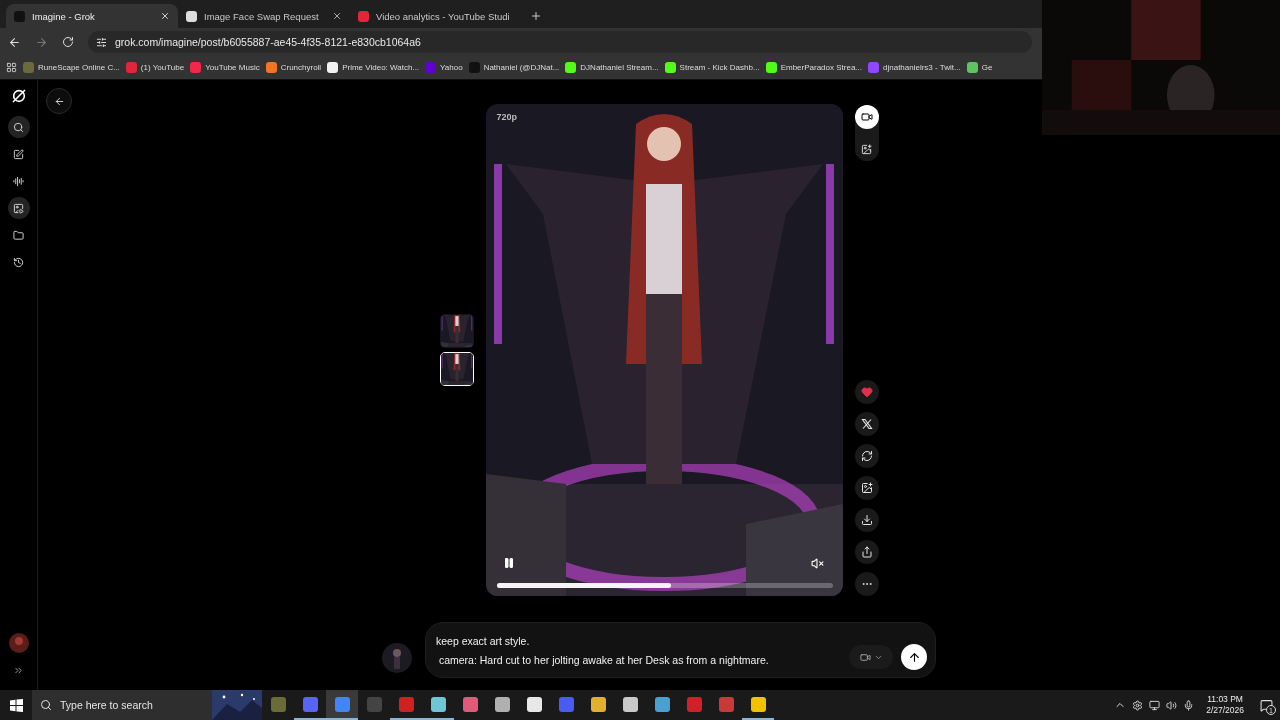  Describe the element at coordinates (1266, 705) in the screenshot. I see `message-icon` at that location.